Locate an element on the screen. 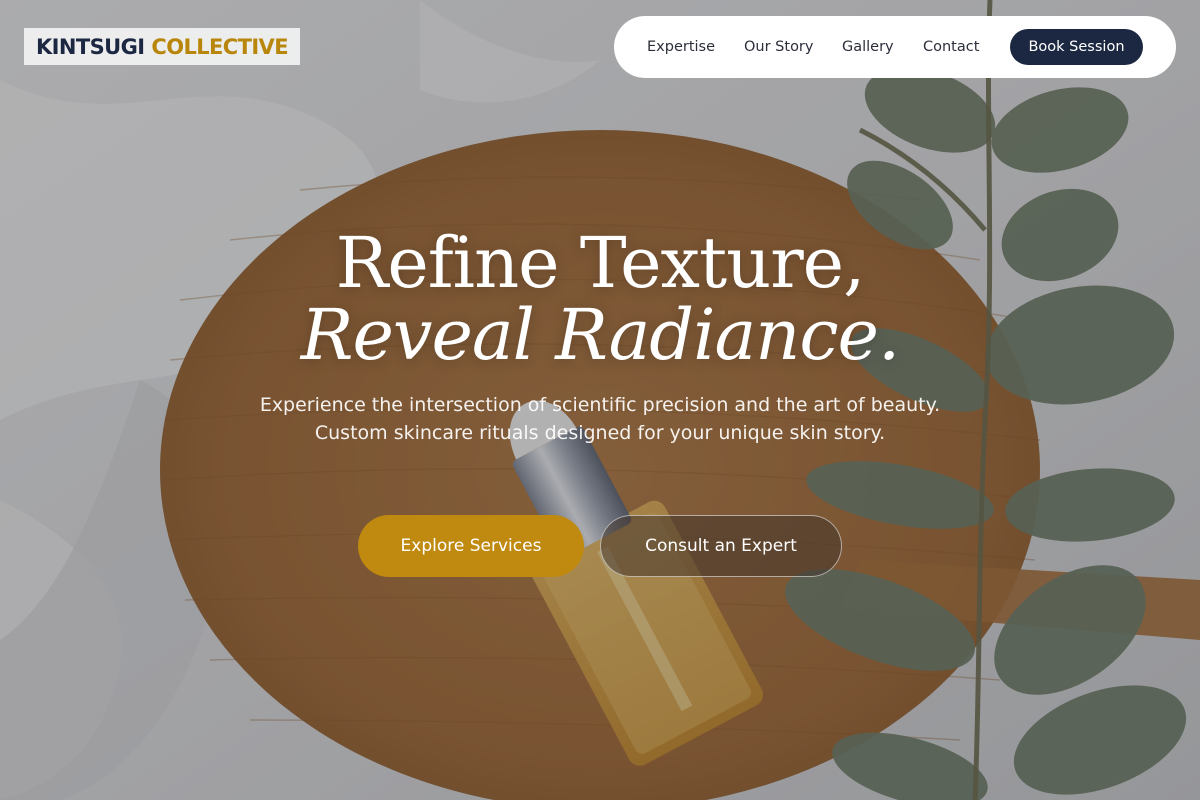 This screenshot has height=800, width=1200. brand-logo: KINTSUGI COLLECTIVE is located at coordinates (162, 46).